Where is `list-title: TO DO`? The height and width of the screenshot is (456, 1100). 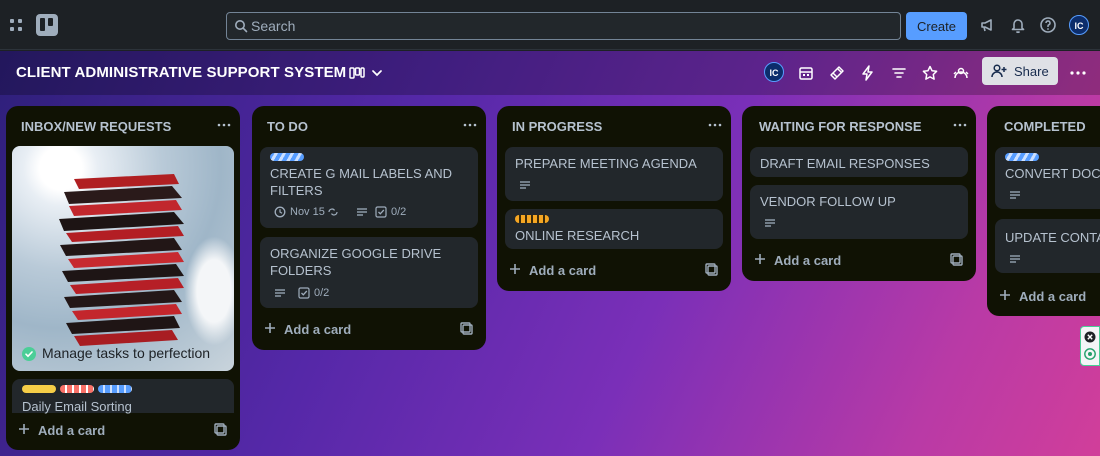
list-title: TO DO is located at coordinates (287, 126).